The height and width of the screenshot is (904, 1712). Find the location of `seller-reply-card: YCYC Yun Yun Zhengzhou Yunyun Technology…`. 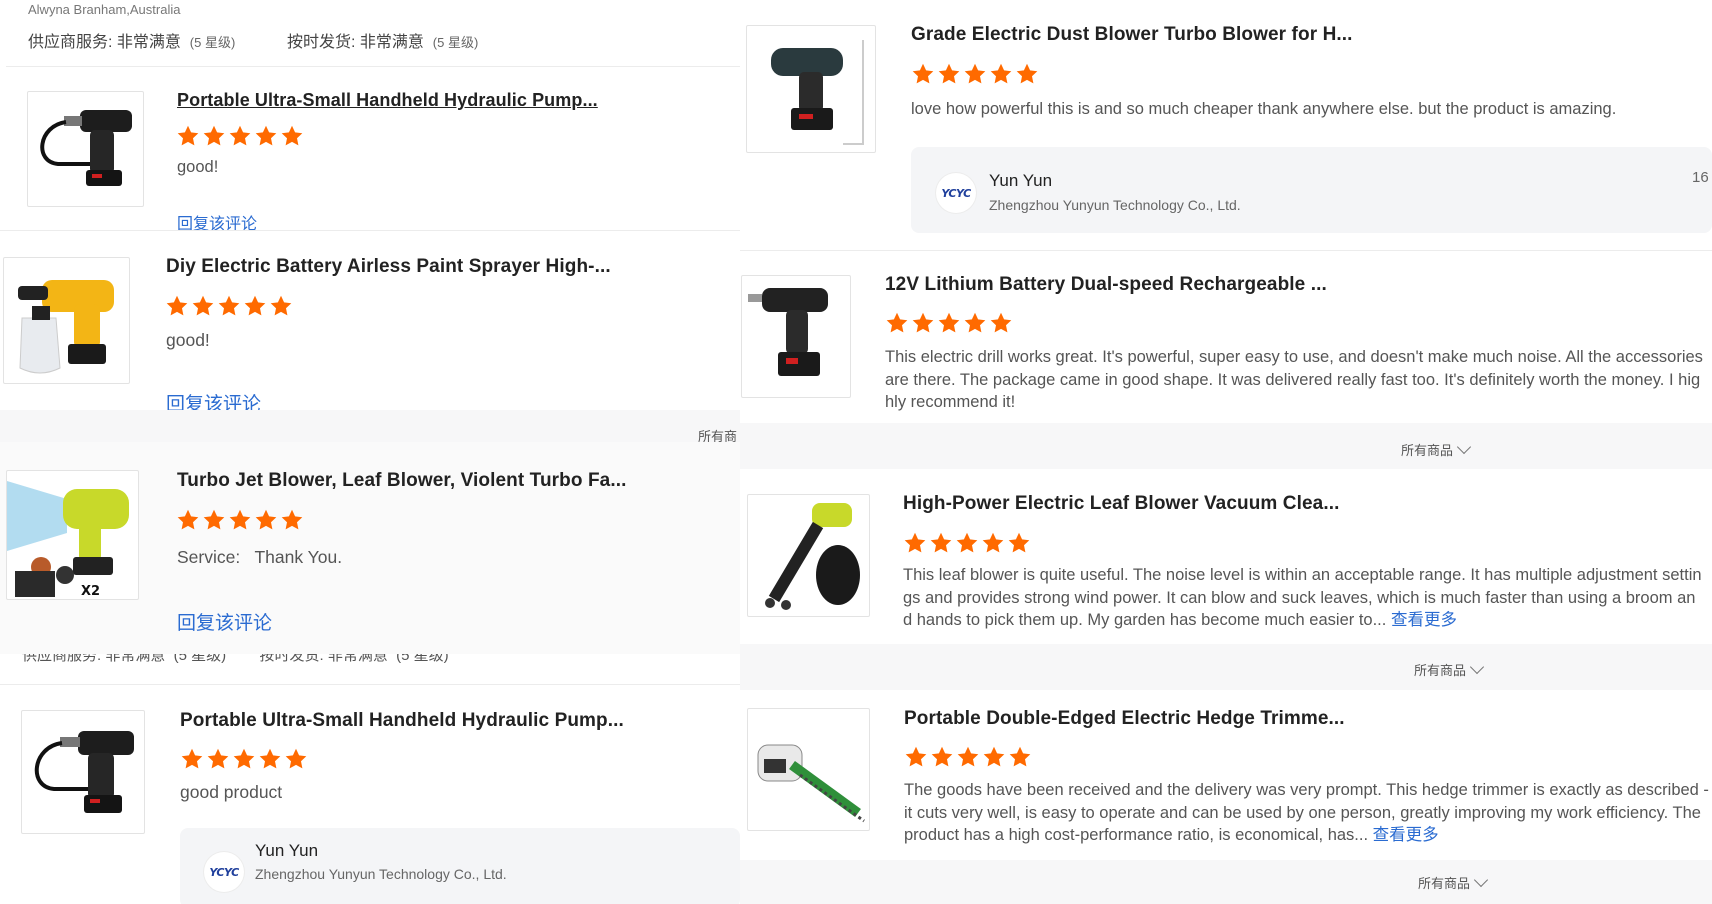

seller-reply-card: YCYC Yun Yun Zhengzhou Yunyun Technology… is located at coordinates (1311, 190).